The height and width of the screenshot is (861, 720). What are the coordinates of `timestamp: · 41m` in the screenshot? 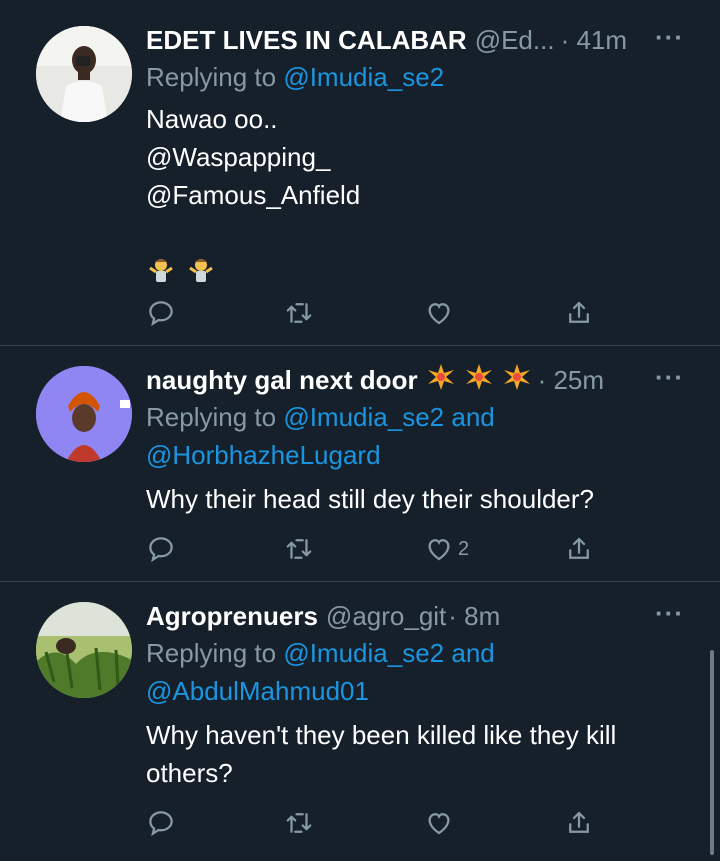 It's located at (594, 40).